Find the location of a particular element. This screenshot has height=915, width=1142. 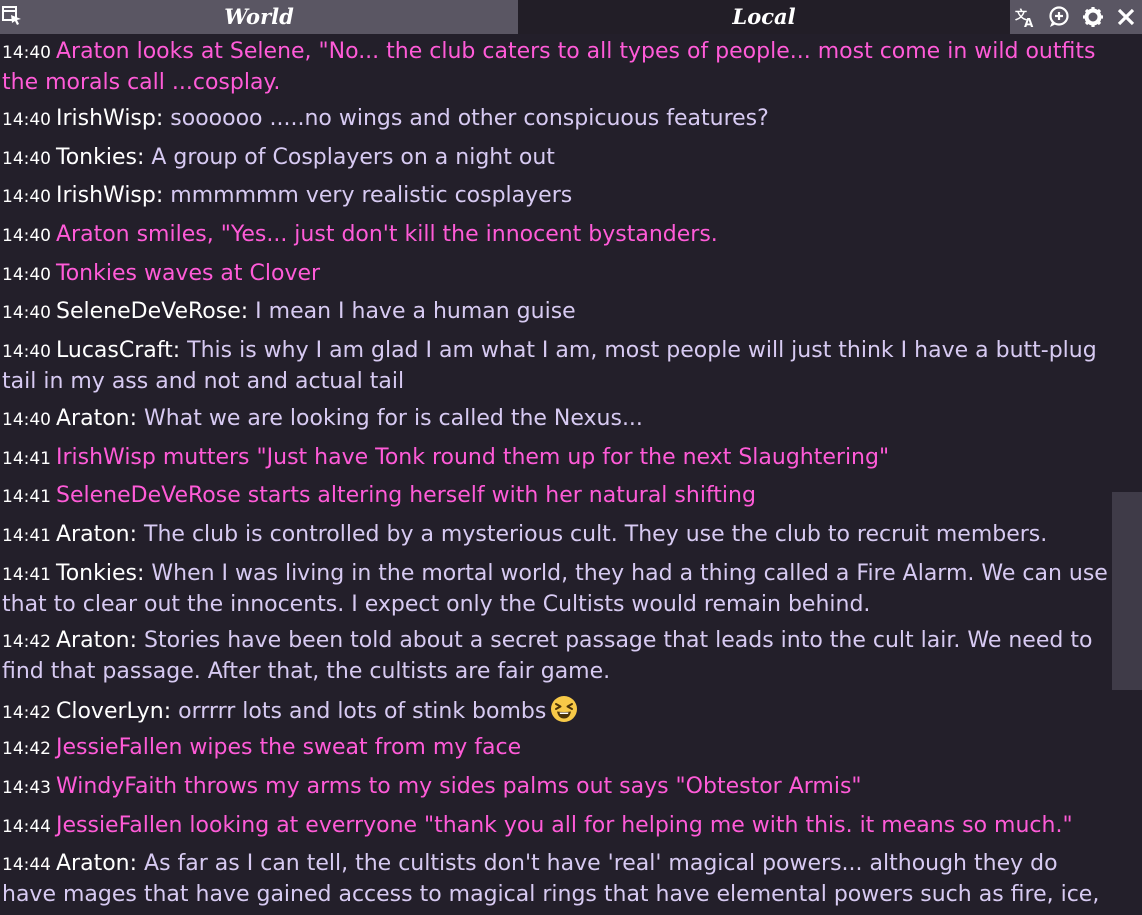

translate-icon: 文 A is located at coordinates (1025, 17).